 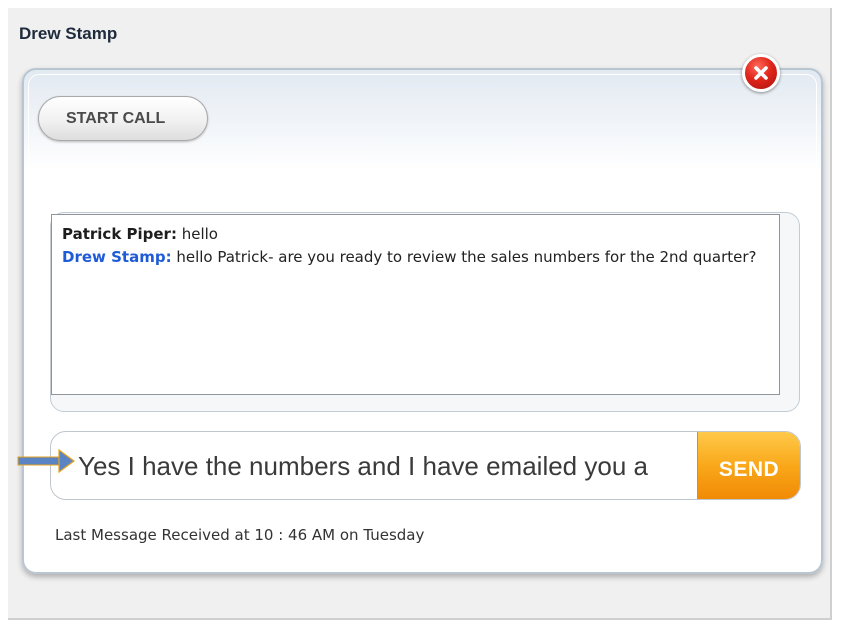 I want to click on start-call-button: START CALL, so click(x=123, y=118).